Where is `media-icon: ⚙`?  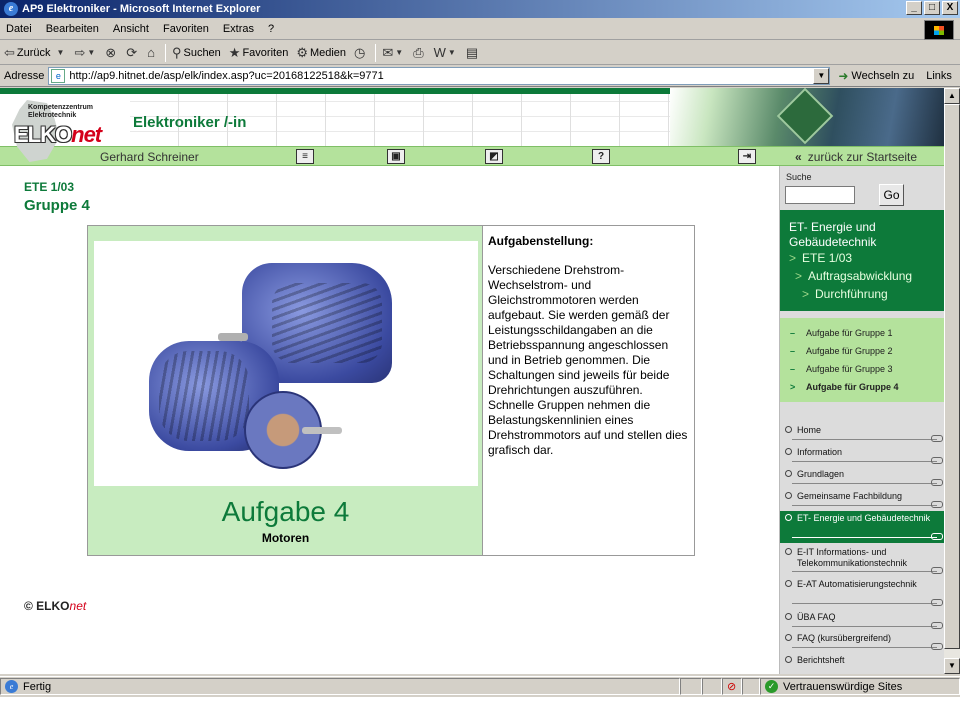 media-icon: ⚙ is located at coordinates (302, 52).